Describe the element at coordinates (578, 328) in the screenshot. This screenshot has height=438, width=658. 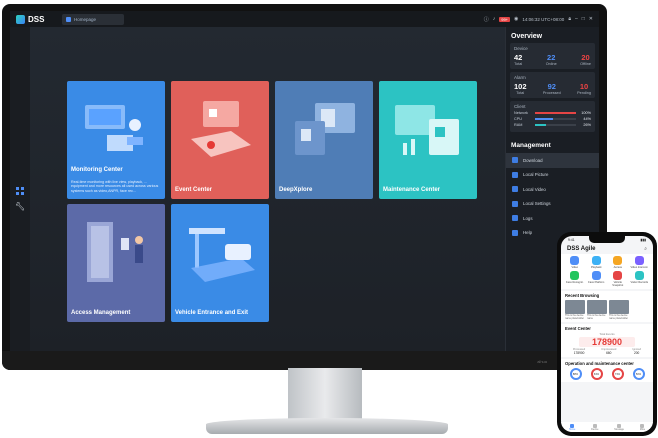
I see `event-center-title: Event Center` at that location.